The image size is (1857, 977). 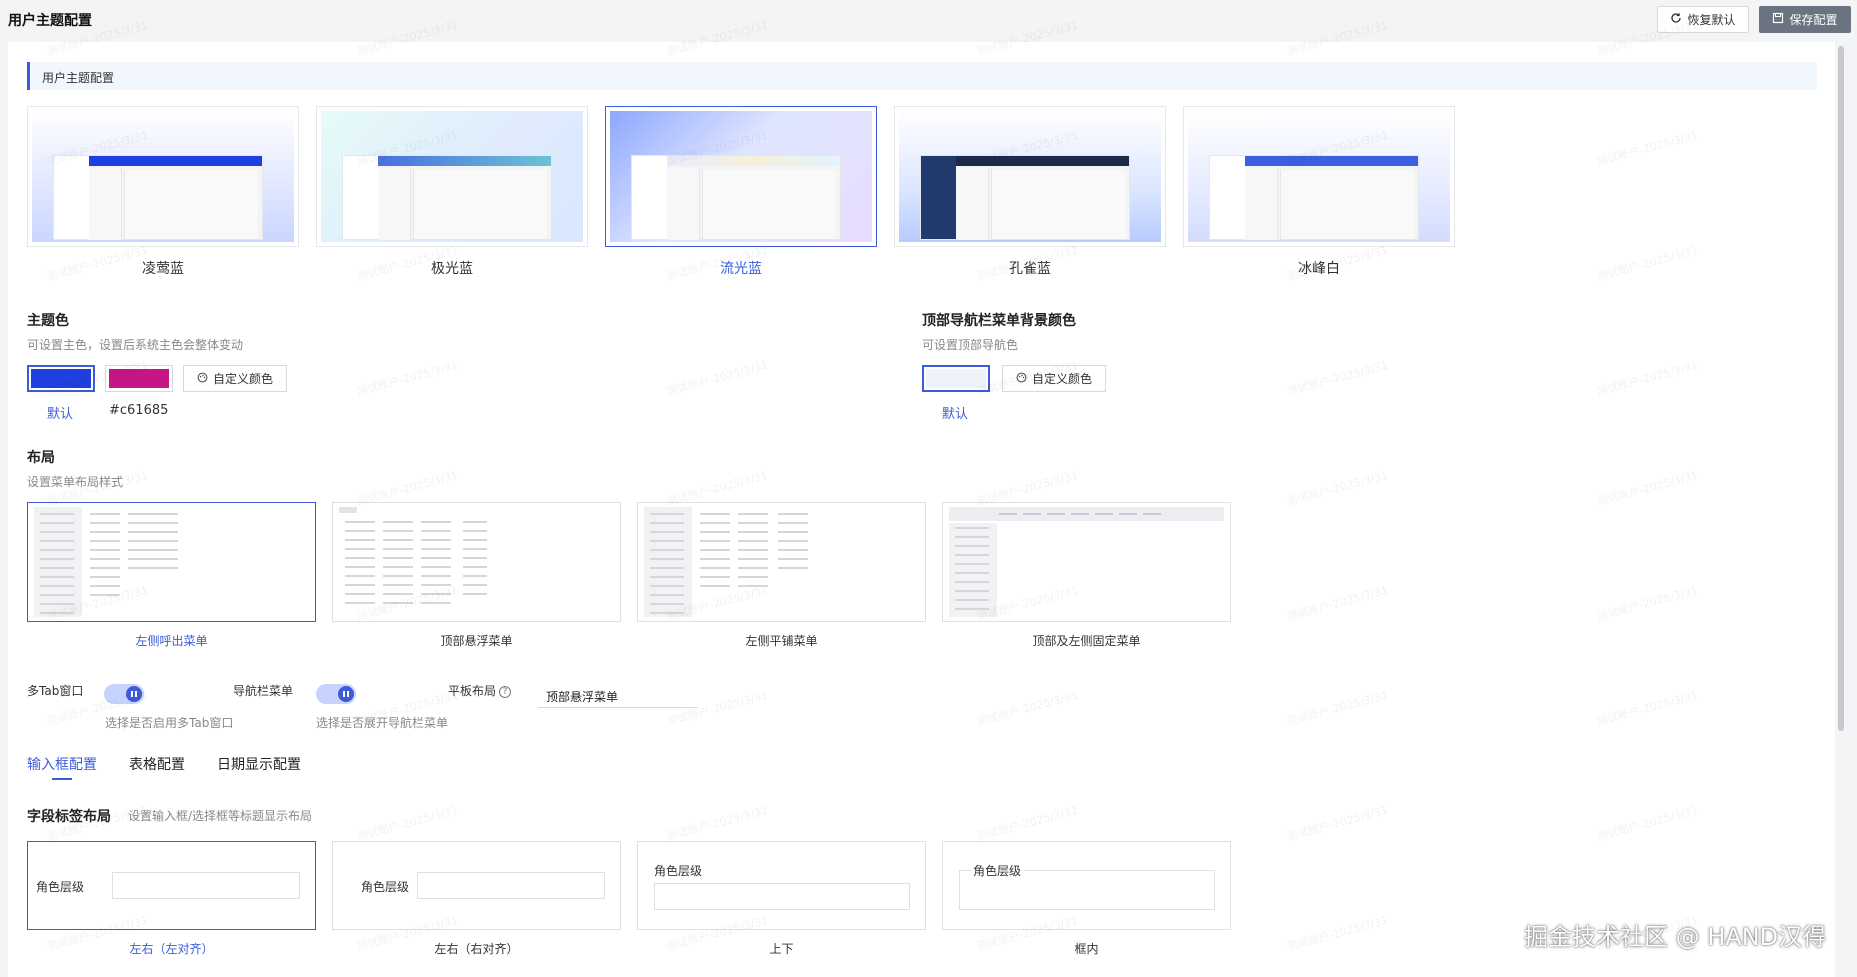 I want to click on tab-table-config: 表格配置, so click(x=157, y=764).